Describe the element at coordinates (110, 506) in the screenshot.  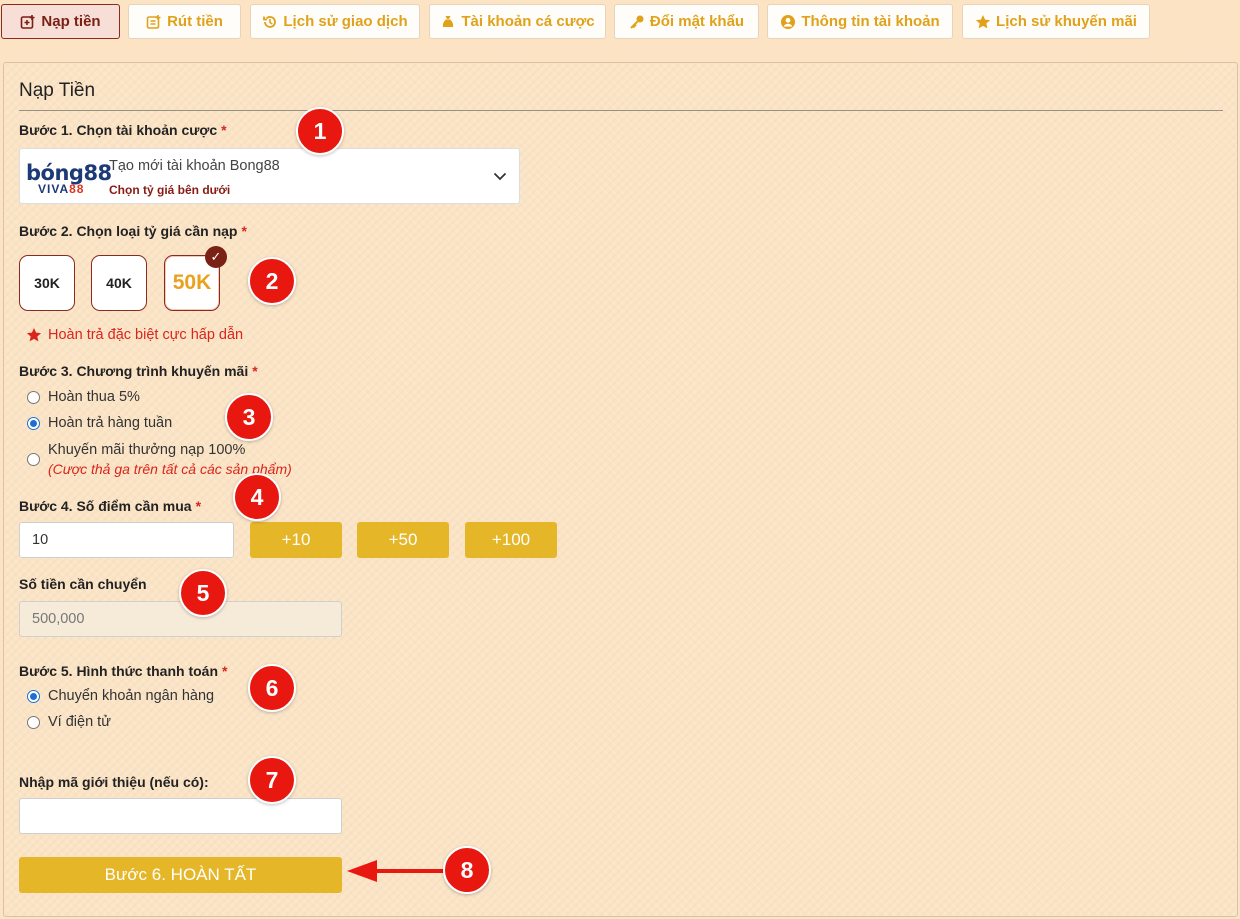
I see `step4-label: Bước 4. Số điểm cần mua *` at that location.